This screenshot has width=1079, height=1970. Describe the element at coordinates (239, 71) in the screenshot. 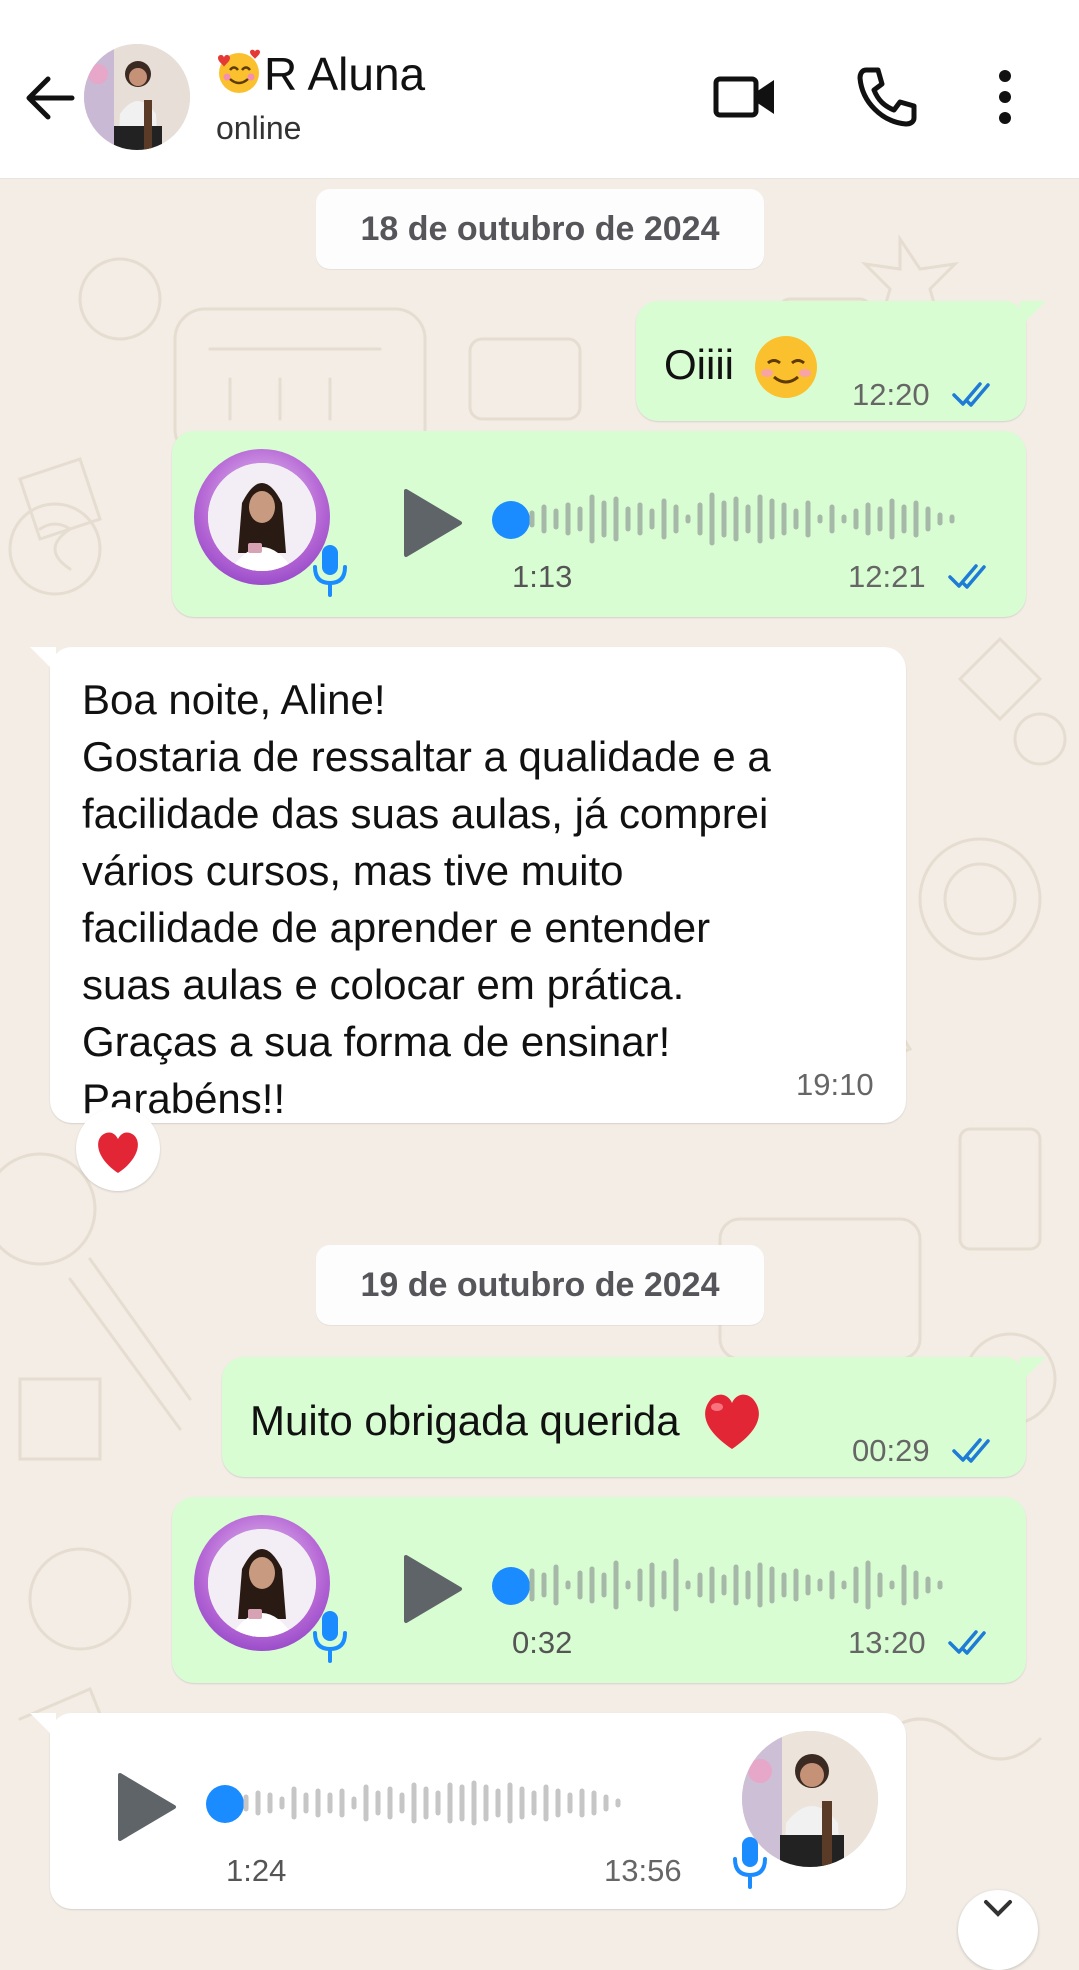

I see `smiling-face-with-hearts-icon` at that location.